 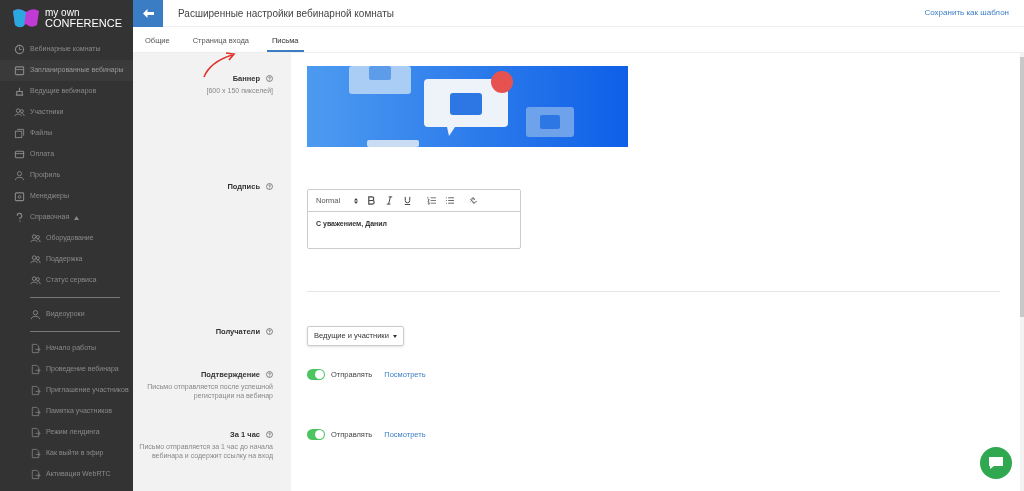 I want to click on bold-icon, so click(x=372, y=200).